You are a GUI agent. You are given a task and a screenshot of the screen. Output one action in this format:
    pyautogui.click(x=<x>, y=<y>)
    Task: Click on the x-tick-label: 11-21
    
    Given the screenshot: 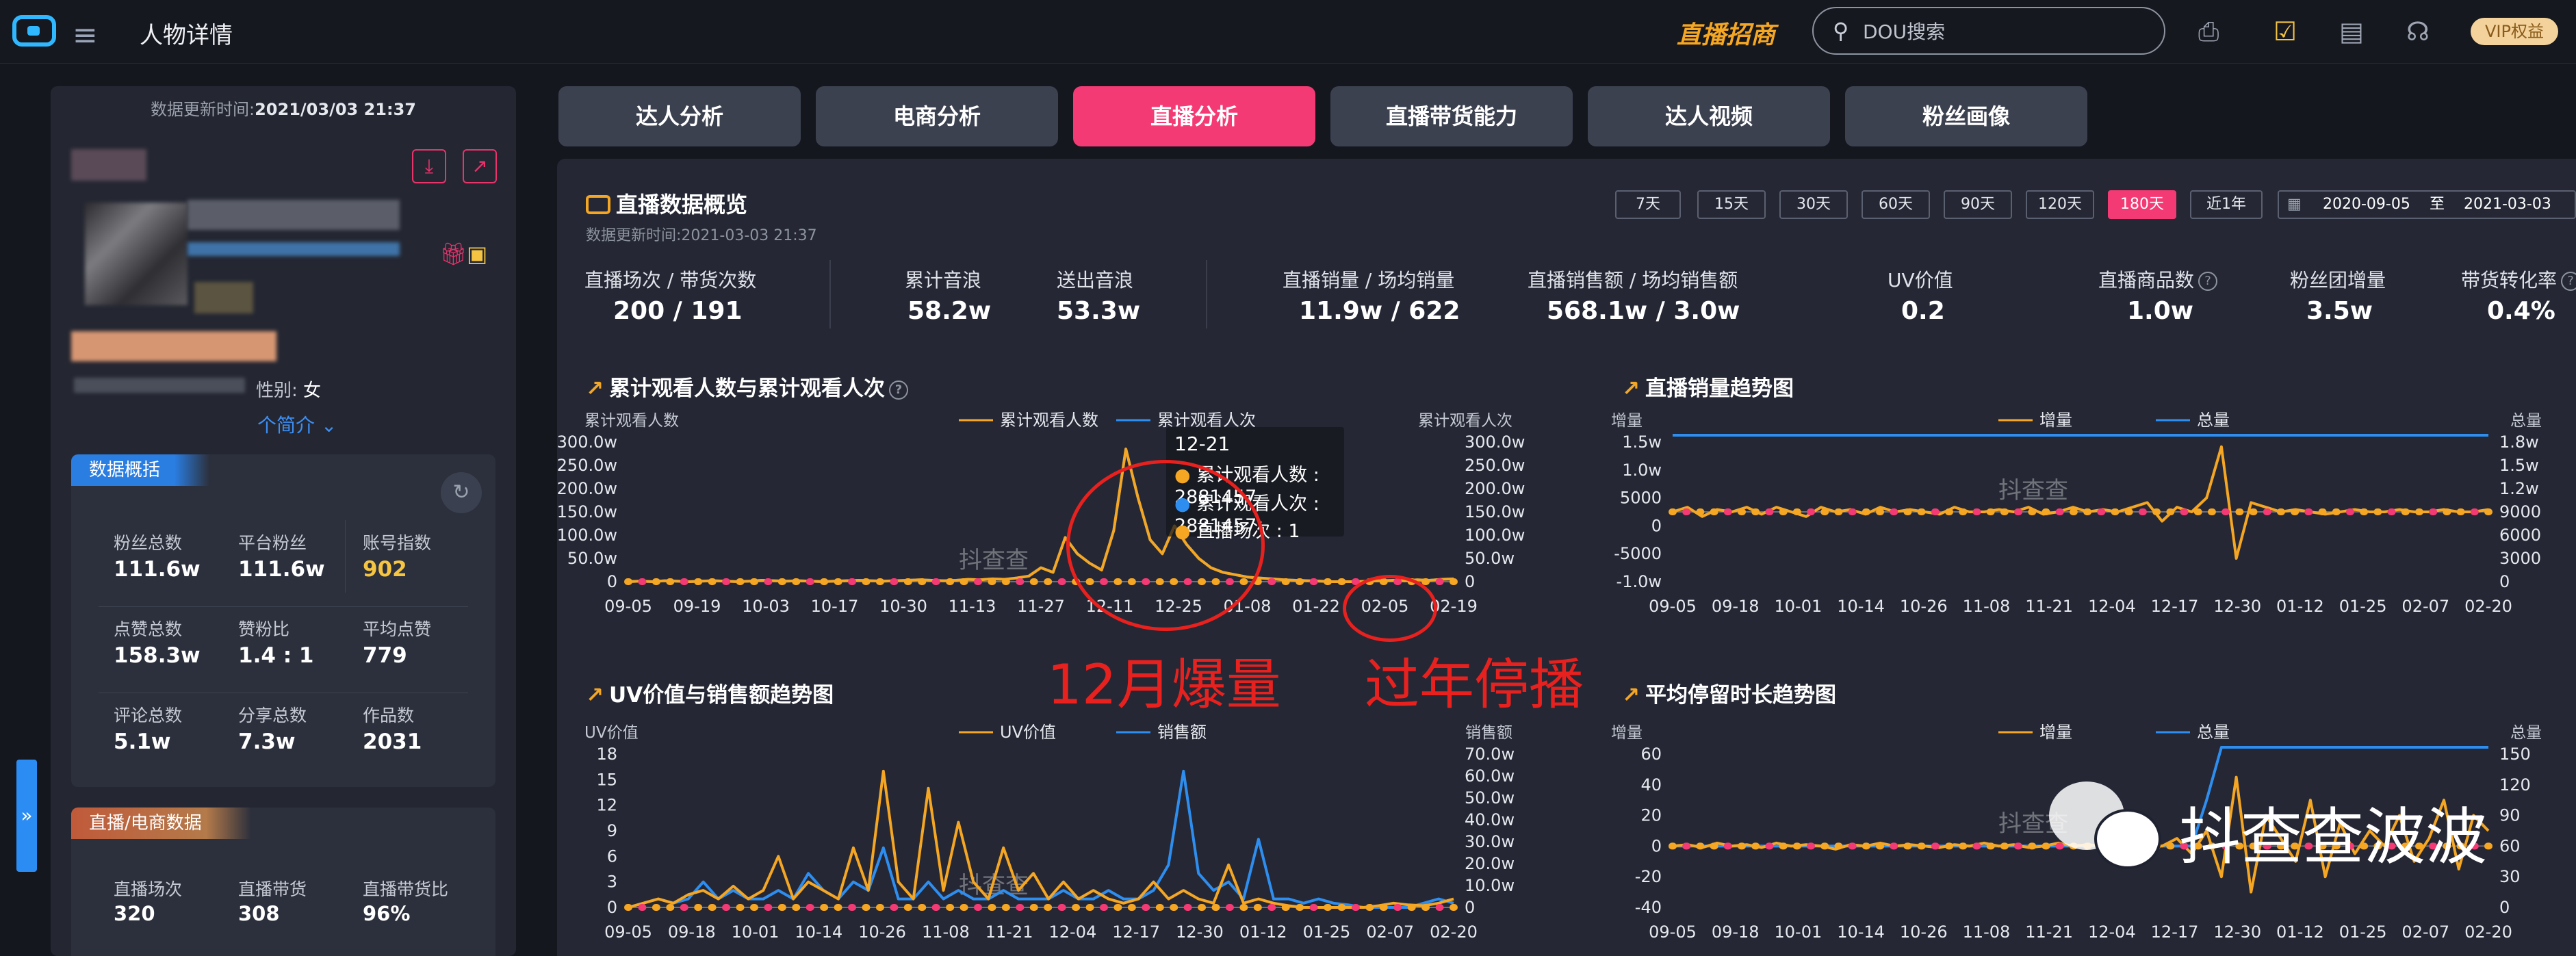 What is the action you would take?
    pyautogui.click(x=1009, y=932)
    